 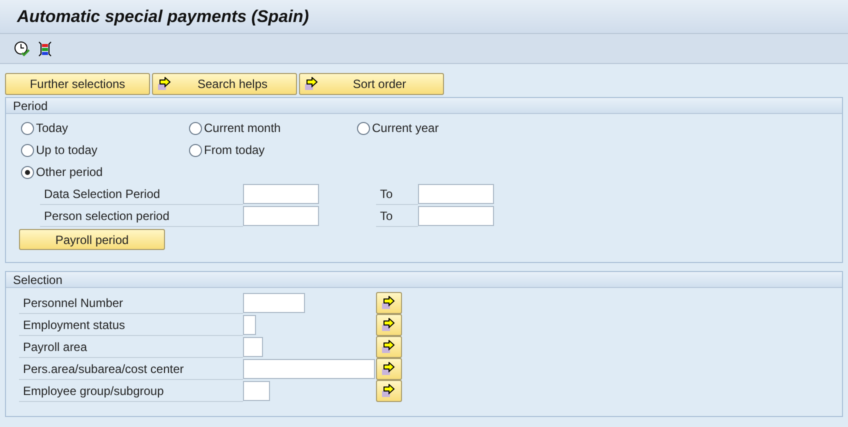 I want to click on field-label: Employee group/subgroup, so click(x=131, y=391).